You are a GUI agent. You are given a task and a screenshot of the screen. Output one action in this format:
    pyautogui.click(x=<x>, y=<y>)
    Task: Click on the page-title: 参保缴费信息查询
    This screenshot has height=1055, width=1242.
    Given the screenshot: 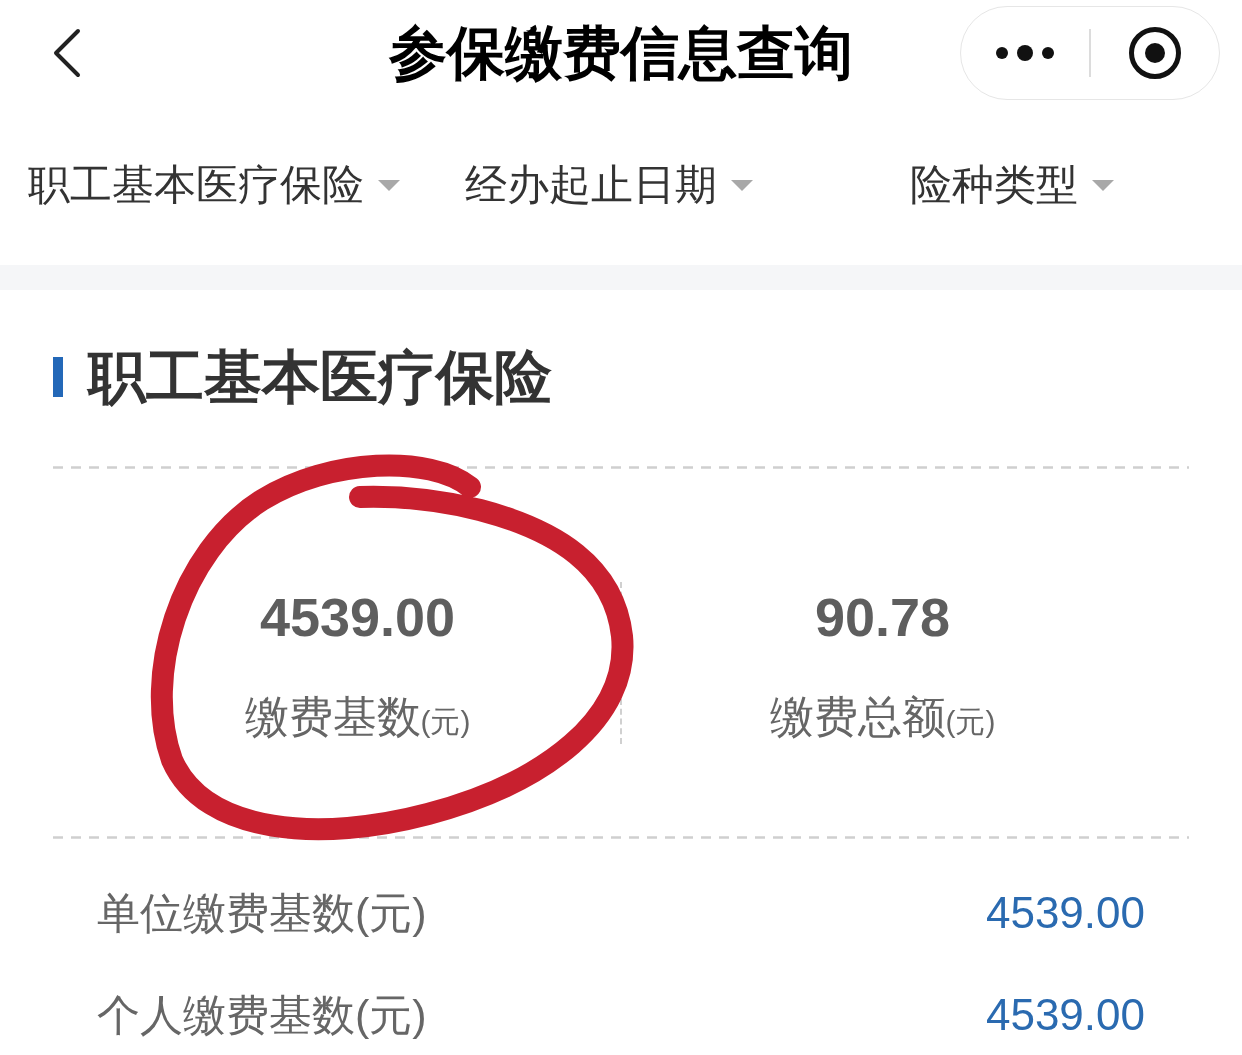 What is the action you would take?
    pyautogui.click(x=621, y=52)
    